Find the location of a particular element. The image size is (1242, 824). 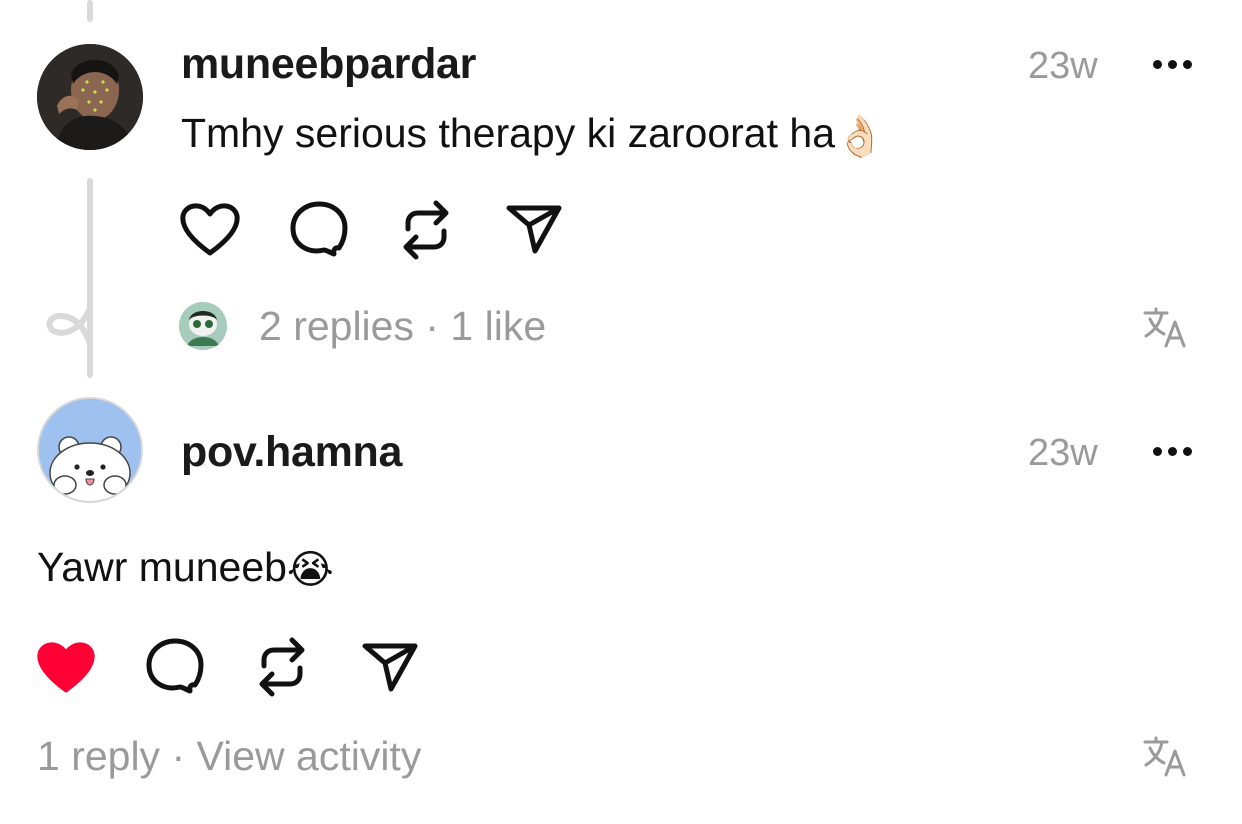

comment-username: pov.hamna is located at coordinates (291, 452).